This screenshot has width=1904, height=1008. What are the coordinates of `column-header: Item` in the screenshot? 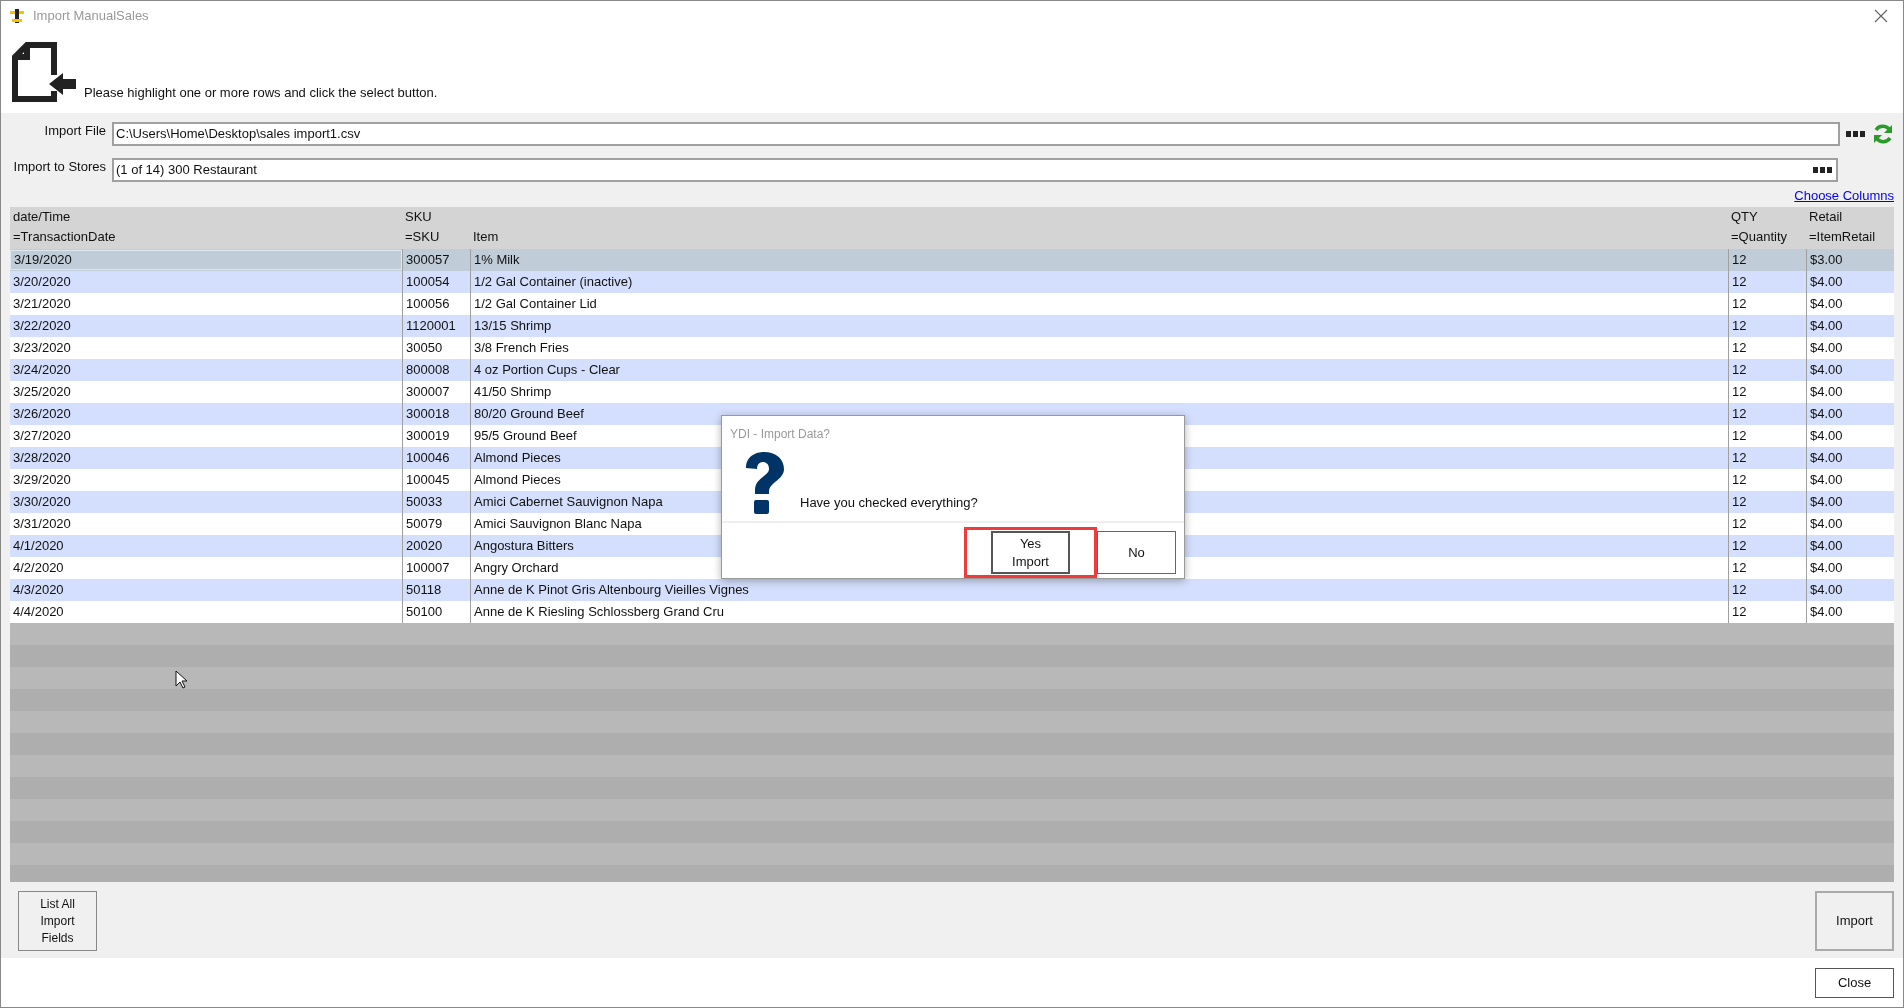 It's located at (486, 236).